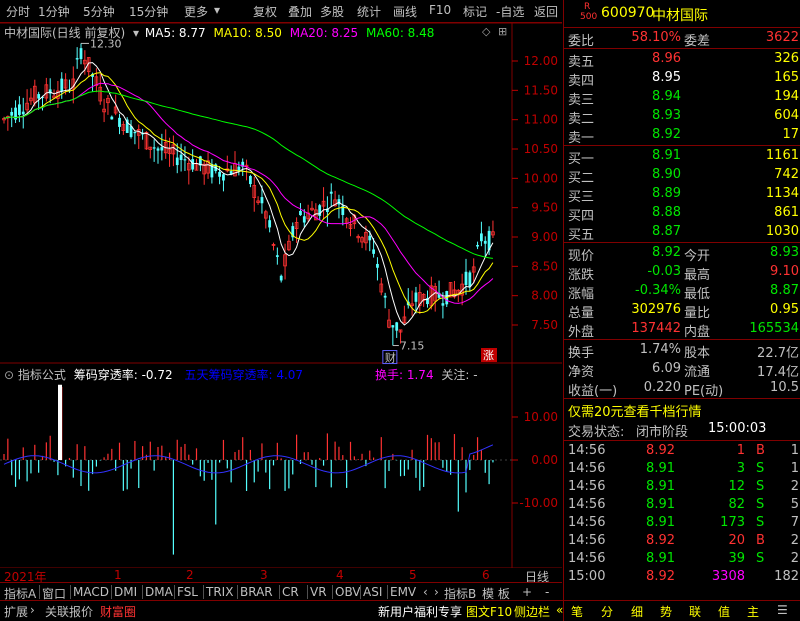  I want to click on promo-newuser: 新用户福利专享, so click(420, 611).